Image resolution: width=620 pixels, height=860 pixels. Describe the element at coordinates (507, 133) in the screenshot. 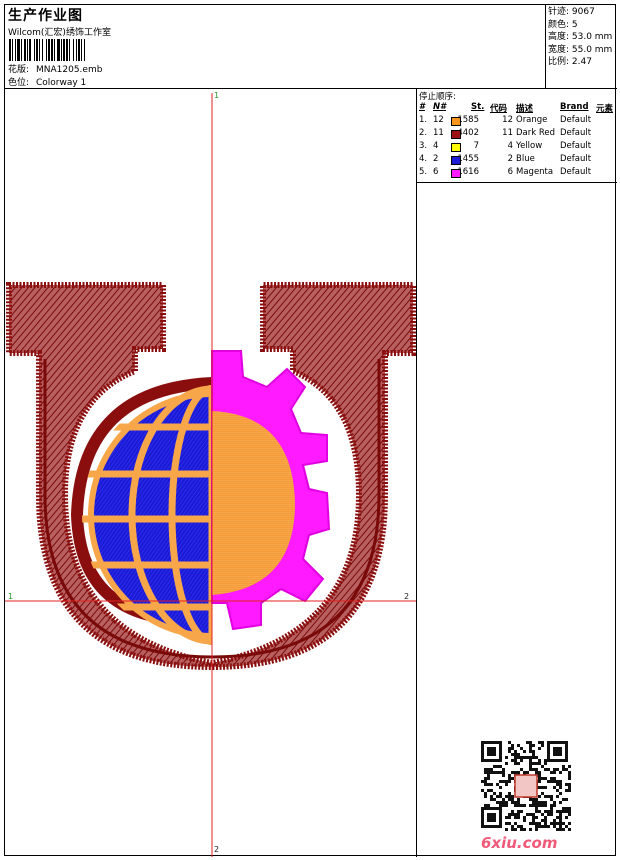

I see `row-code: 11` at that location.